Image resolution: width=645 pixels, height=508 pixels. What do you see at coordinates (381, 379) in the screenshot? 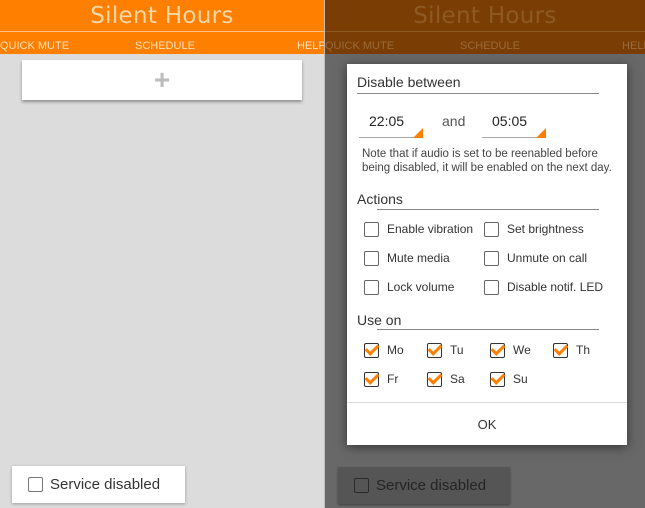
I see `day-fr: Fr` at bounding box center [381, 379].